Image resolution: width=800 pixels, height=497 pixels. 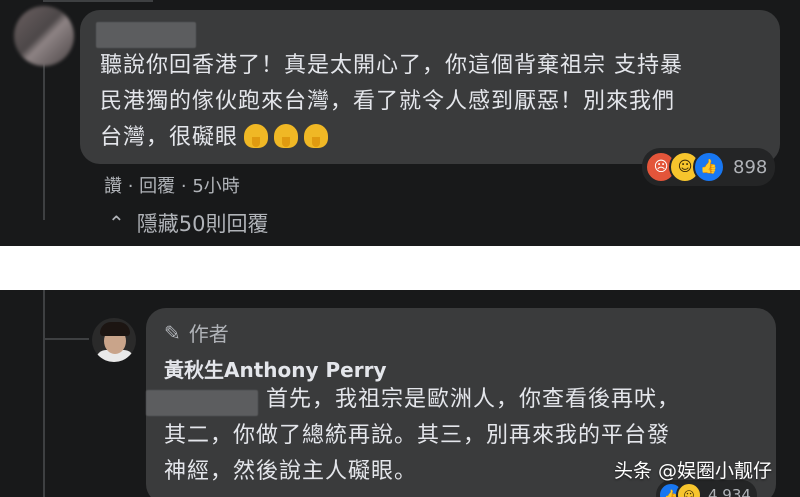 What do you see at coordinates (114, 340) in the screenshot?
I see `author-avatar` at bounding box center [114, 340].